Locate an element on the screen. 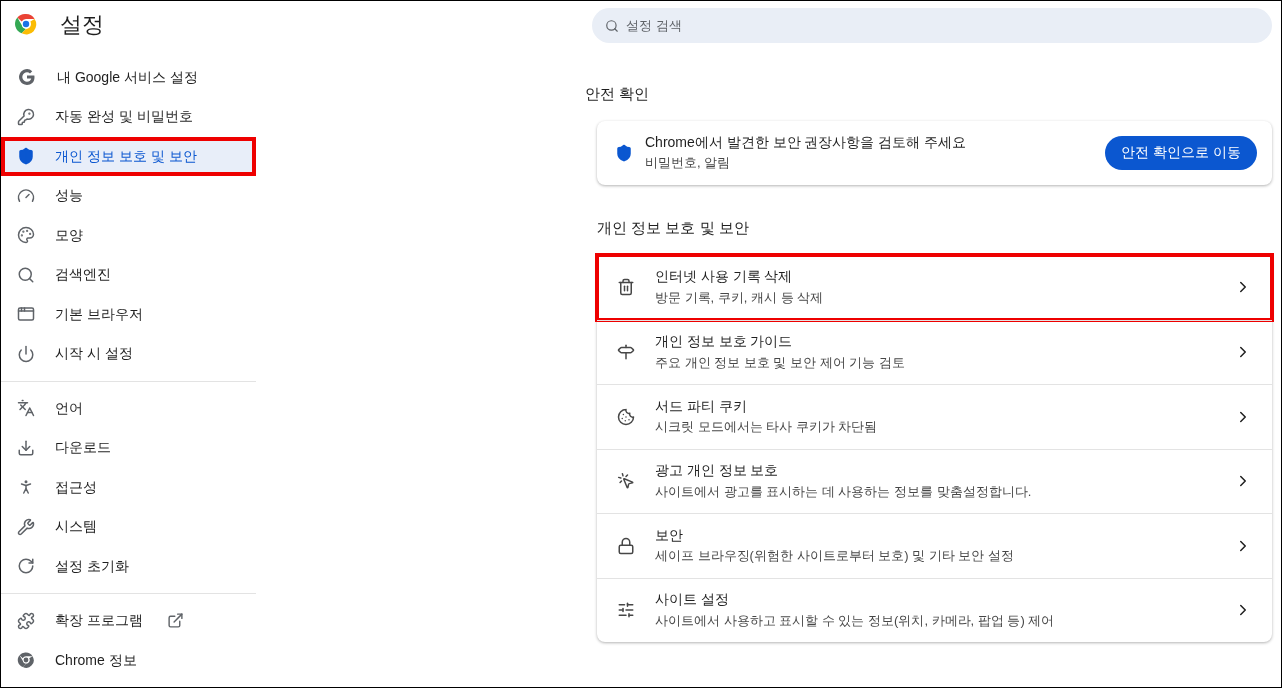  sidebar-item: 언어 is located at coordinates (128, 408).